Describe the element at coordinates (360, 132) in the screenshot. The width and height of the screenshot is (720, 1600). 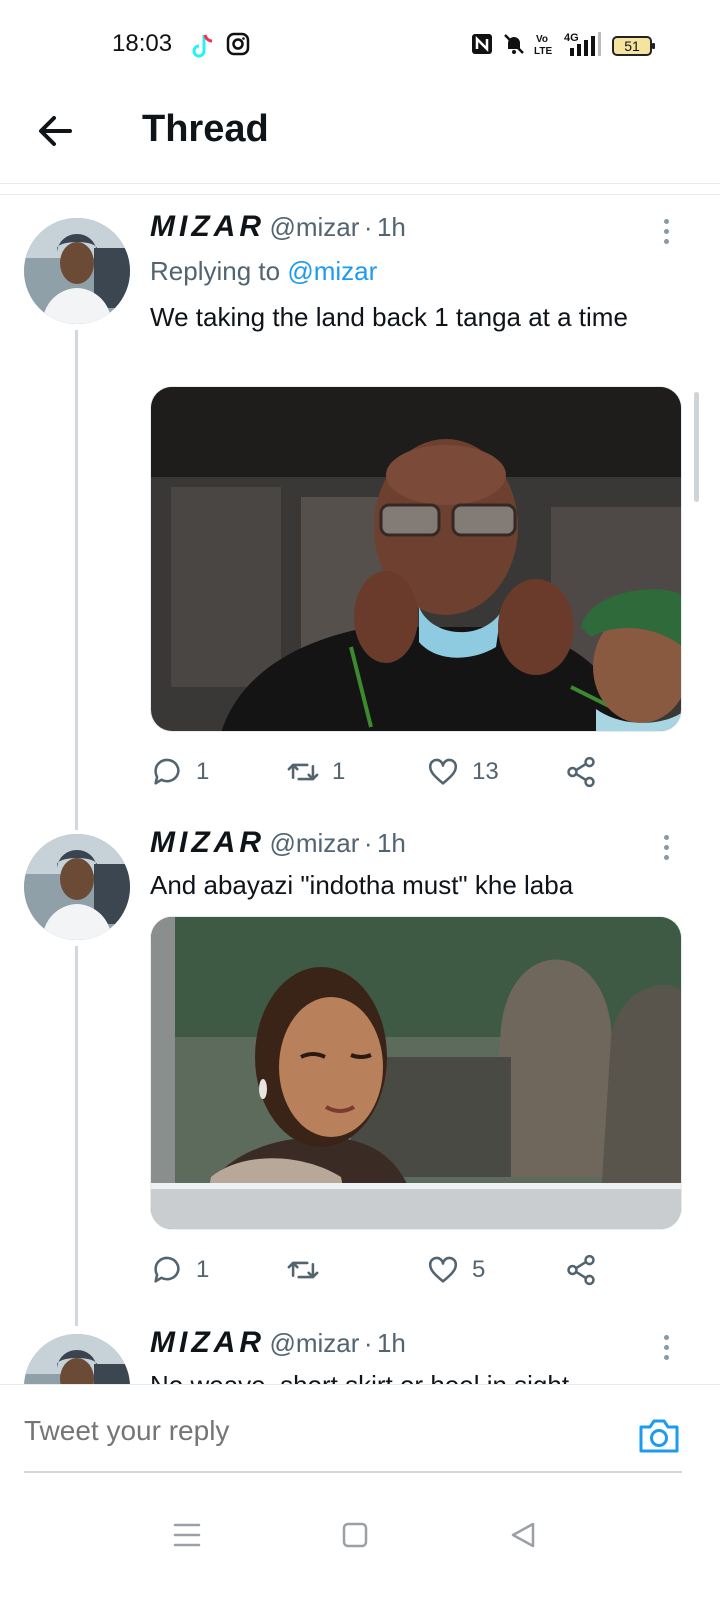
I see `thread-header: Thread` at that location.